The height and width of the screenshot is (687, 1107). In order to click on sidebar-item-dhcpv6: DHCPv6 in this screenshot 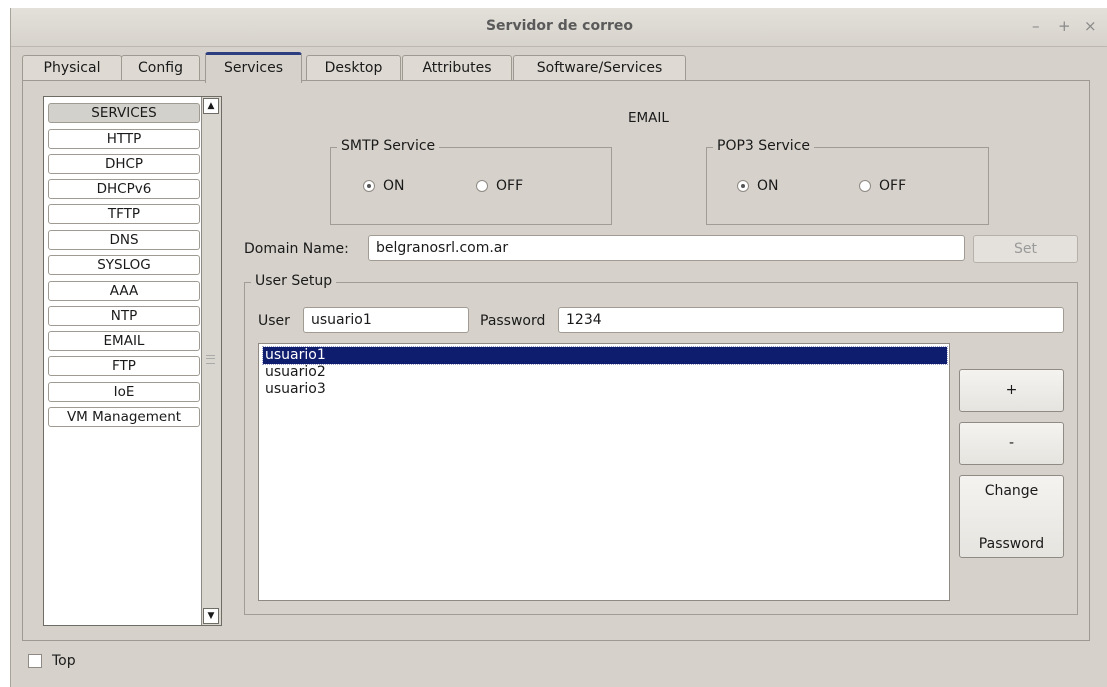, I will do `click(124, 189)`.